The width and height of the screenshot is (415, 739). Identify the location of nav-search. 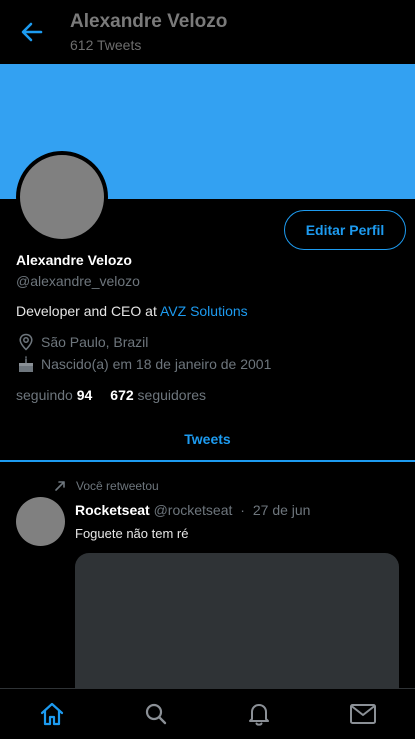
(156, 714).